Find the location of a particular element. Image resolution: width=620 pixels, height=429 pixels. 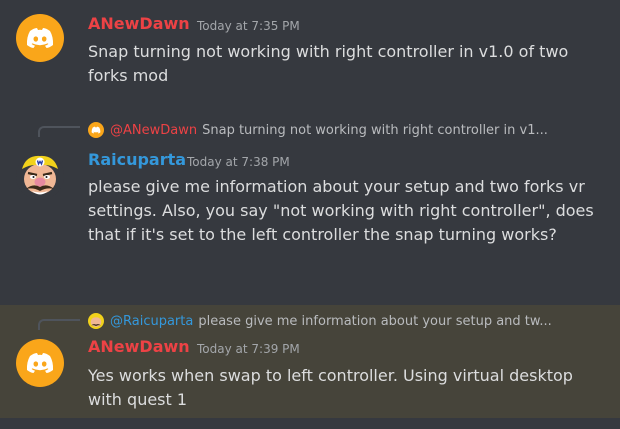

timestamp: Today at 7:39 PM is located at coordinates (248, 349).